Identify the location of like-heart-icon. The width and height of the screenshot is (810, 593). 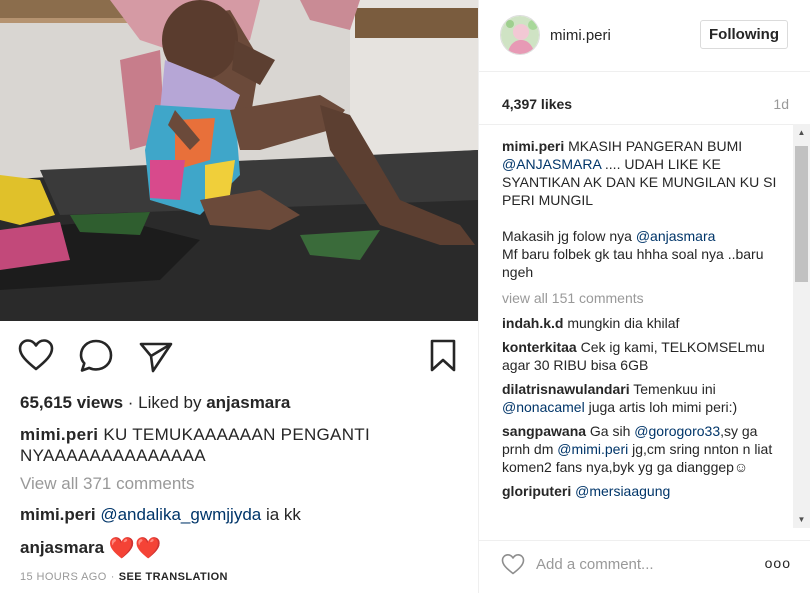
(513, 564).